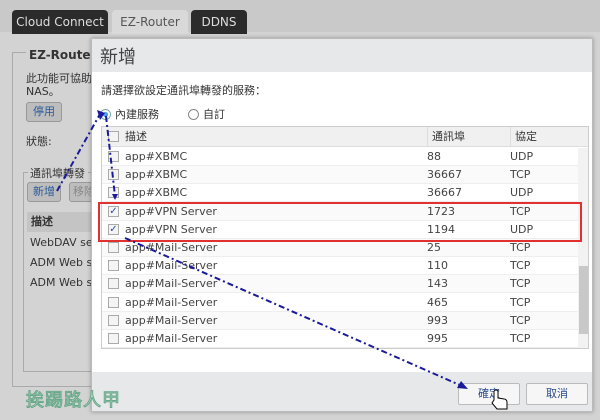 The image size is (600, 420). What do you see at coordinates (78, 152) in the screenshot?
I see `arrow-add-to-radio` at bounding box center [78, 152].